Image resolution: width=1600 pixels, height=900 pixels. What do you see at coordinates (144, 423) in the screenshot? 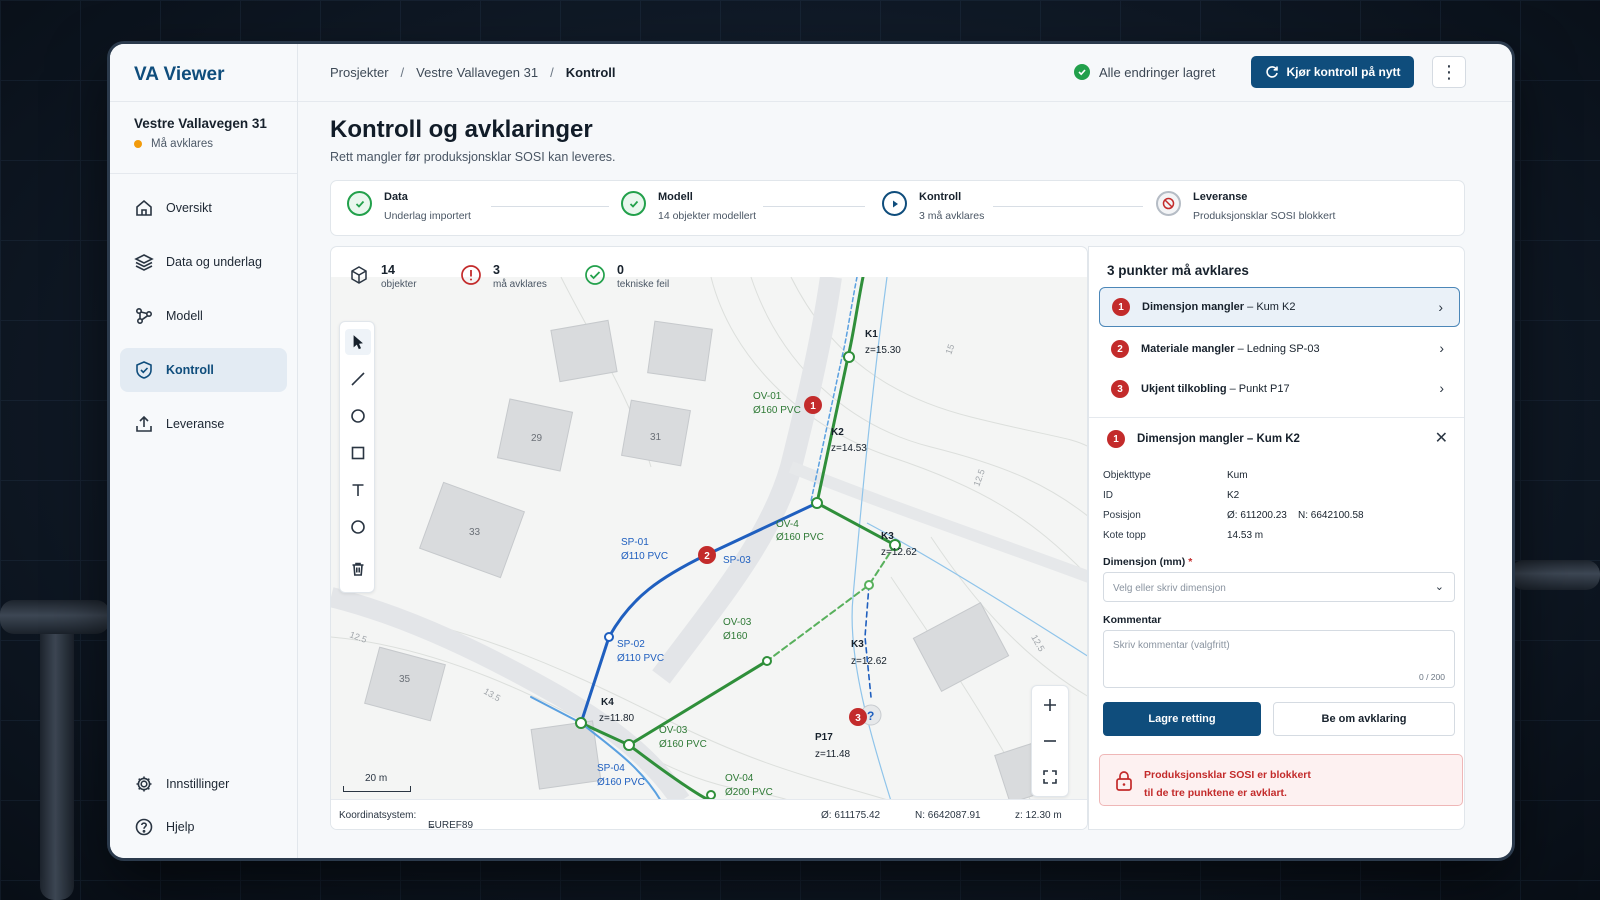
I see `upload-icon` at bounding box center [144, 423].